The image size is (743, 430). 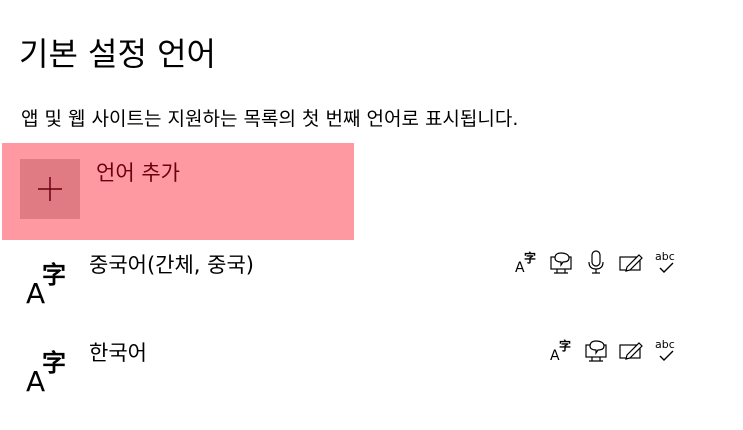 I want to click on add-language-tile, so click(x=50, y=189).